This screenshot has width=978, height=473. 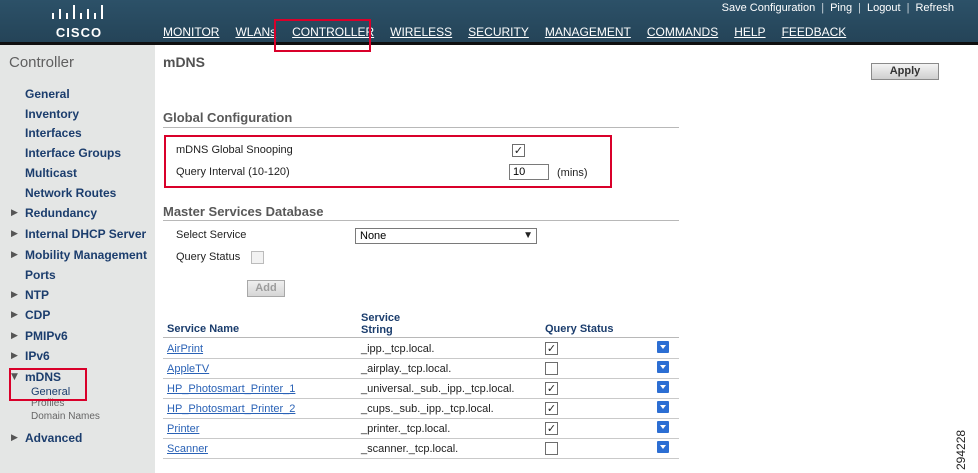 What do you see at coordinates (79, 22) in the screenshot?
I see `cisco-logo: CISCO` at bounding box center [79, 22].